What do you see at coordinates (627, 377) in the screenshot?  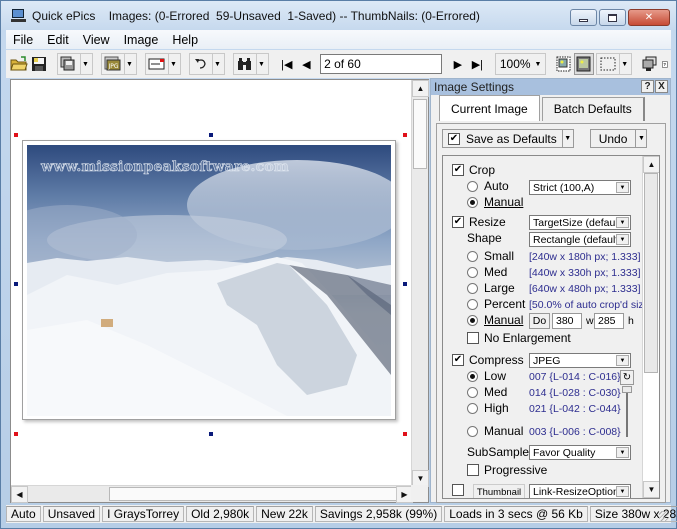 I see `refresh-compress-button: ↻` at bounding box center [627, 377].